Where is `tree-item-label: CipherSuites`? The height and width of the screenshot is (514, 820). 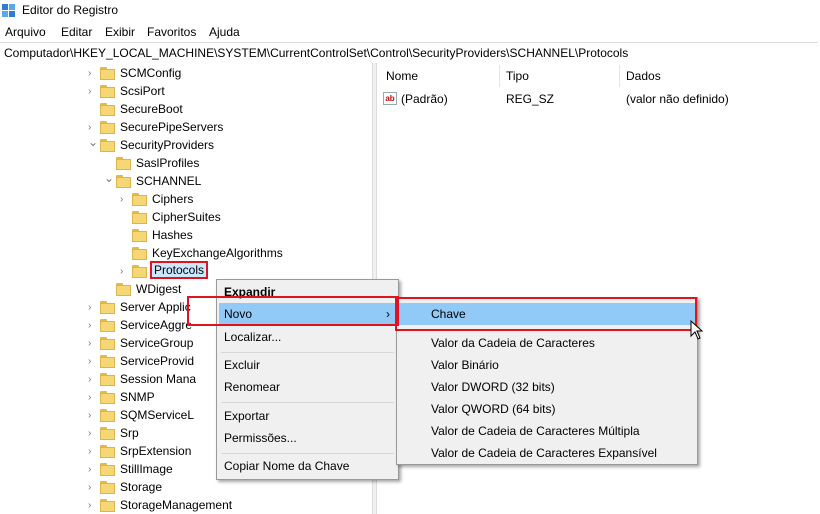 tree-item-label: CipherSuites is located at coordinates (186, 217).